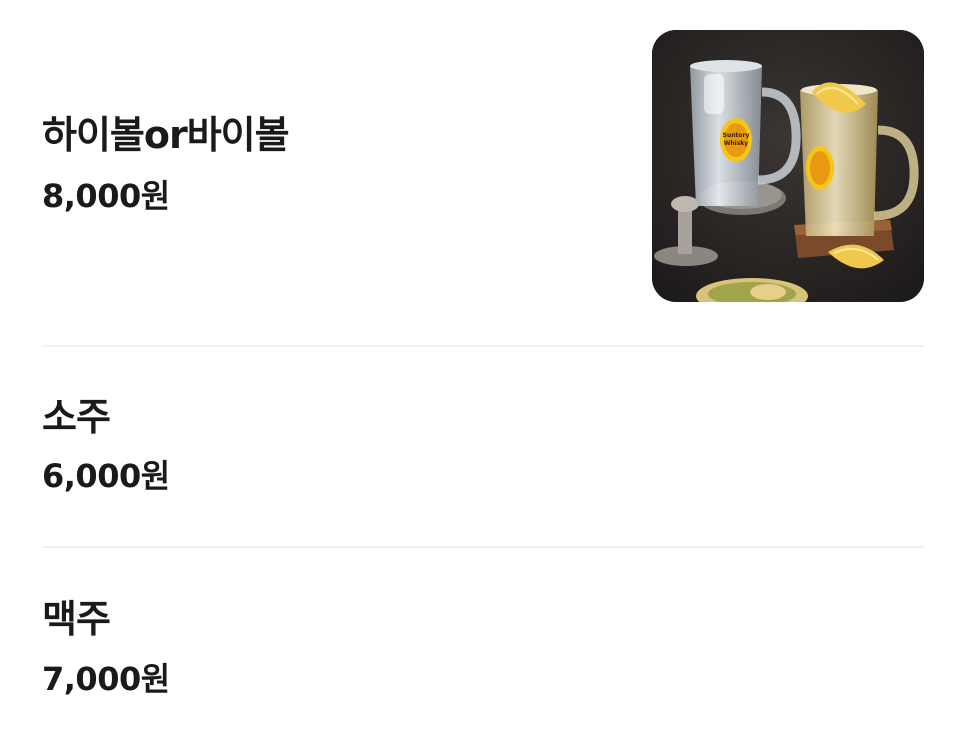 The width and height of the screenshot is (966, 734). What do you see at coordinates (736, 135) in the screenshot?
I see `label-text-line1: Suntory` at bounding box center [736, 135].